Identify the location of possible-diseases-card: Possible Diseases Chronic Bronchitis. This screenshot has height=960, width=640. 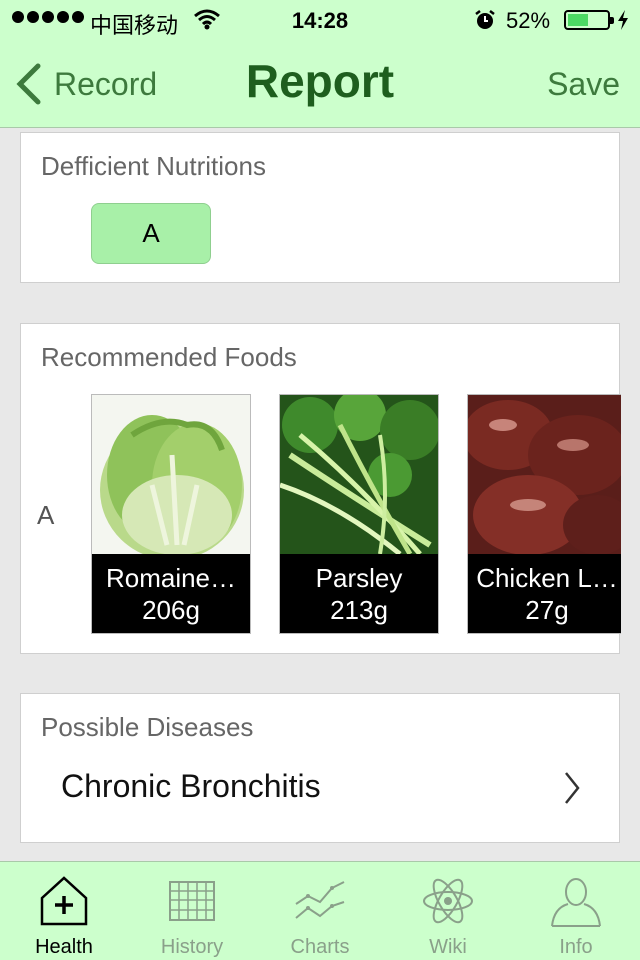
(320, 768).